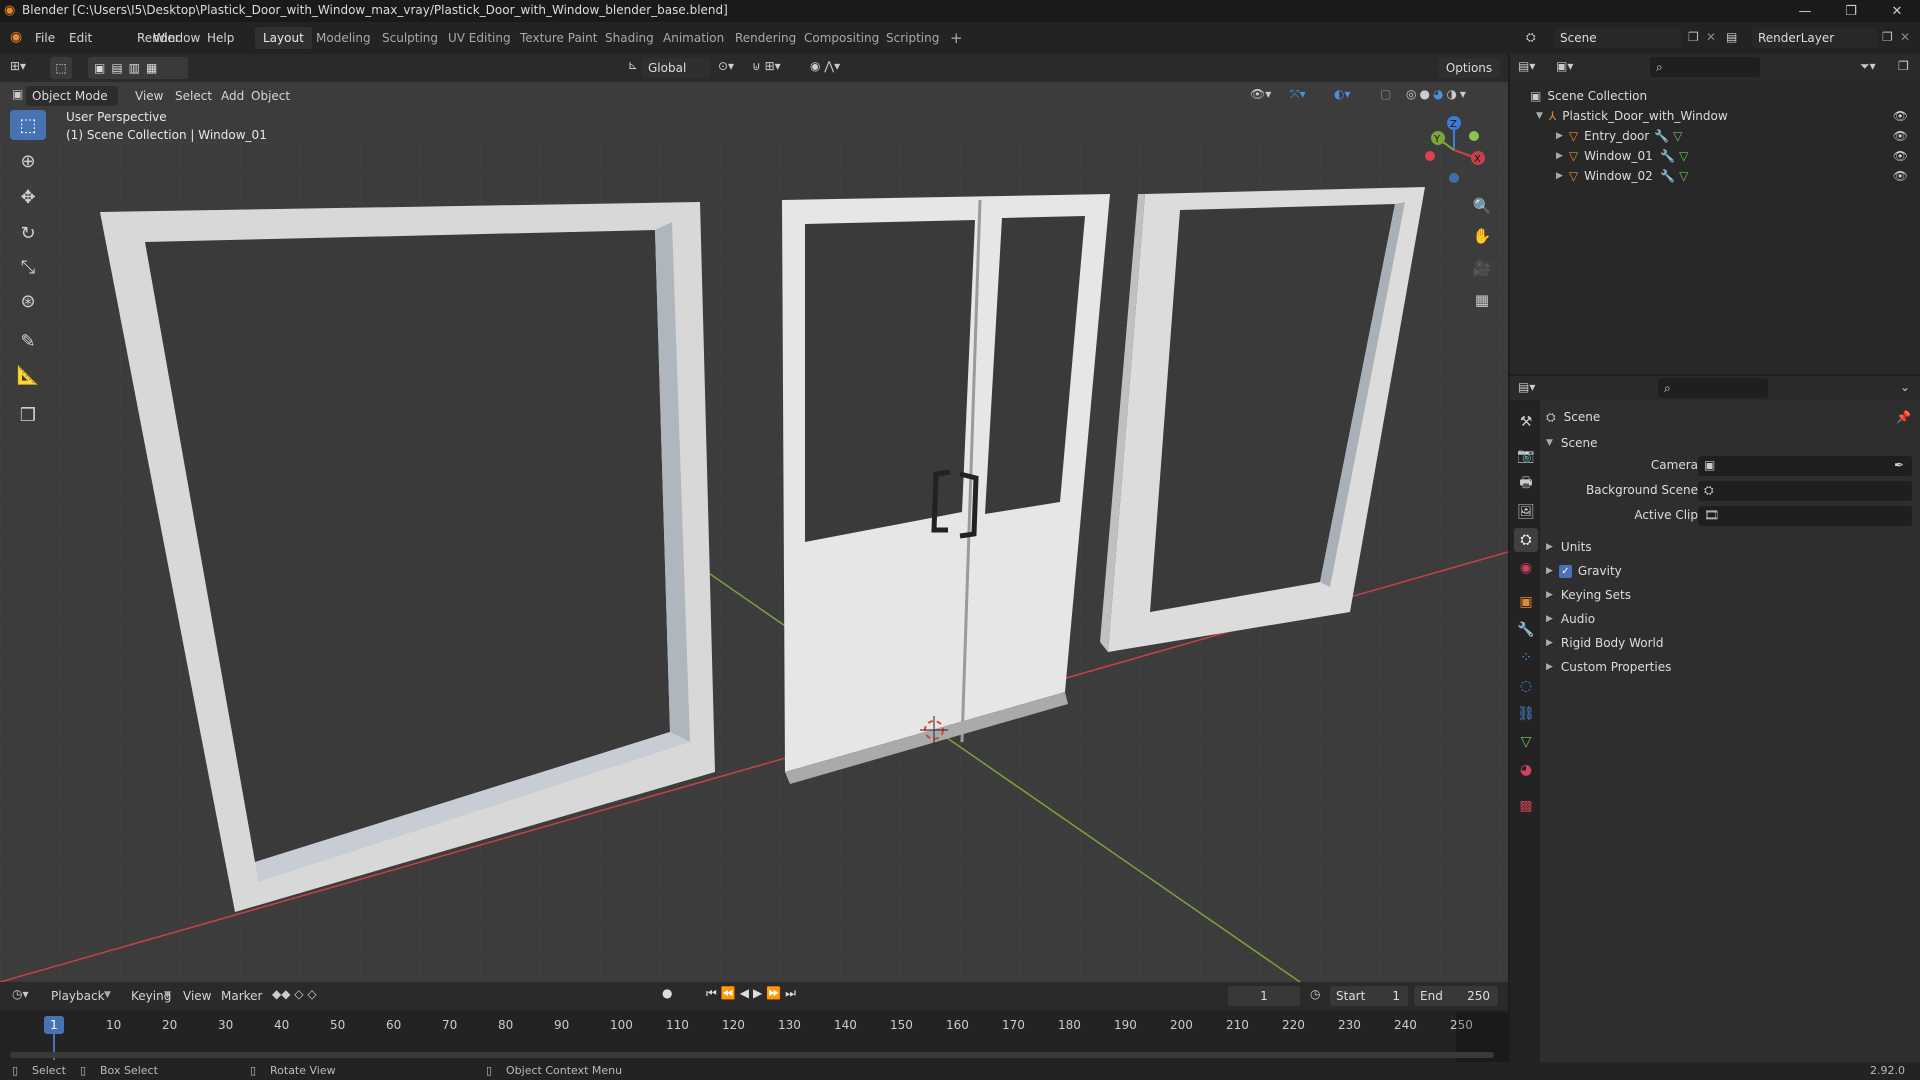 This screenshot has width=1920, height=1080. What do you see at coordinates (28, 267) in the screenshot?
I see `scale-tool: ⤡` at bounding box center [28, 267].